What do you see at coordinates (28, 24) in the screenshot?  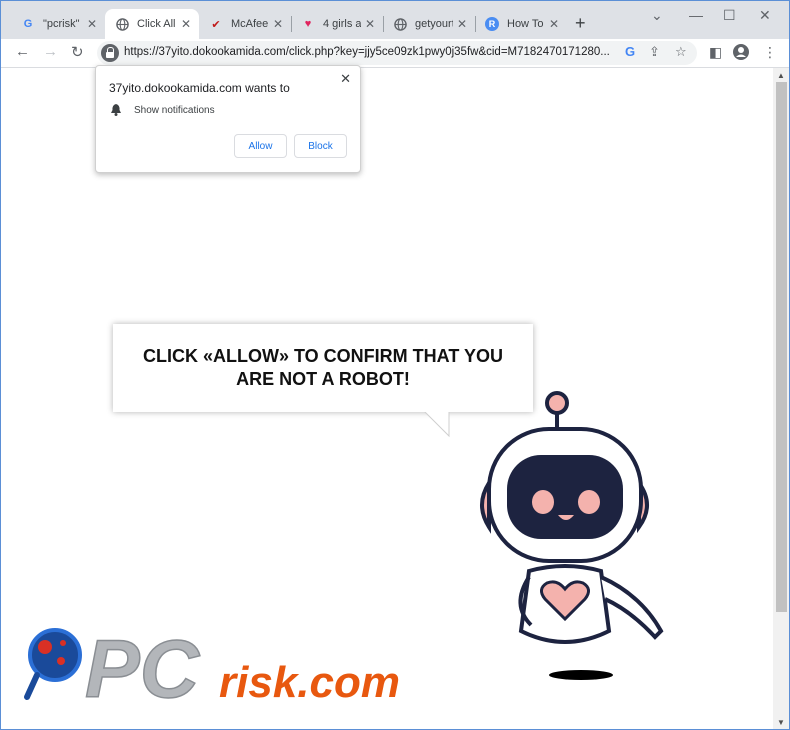 I see `google-icon: G` at bounding box center [28, 24].